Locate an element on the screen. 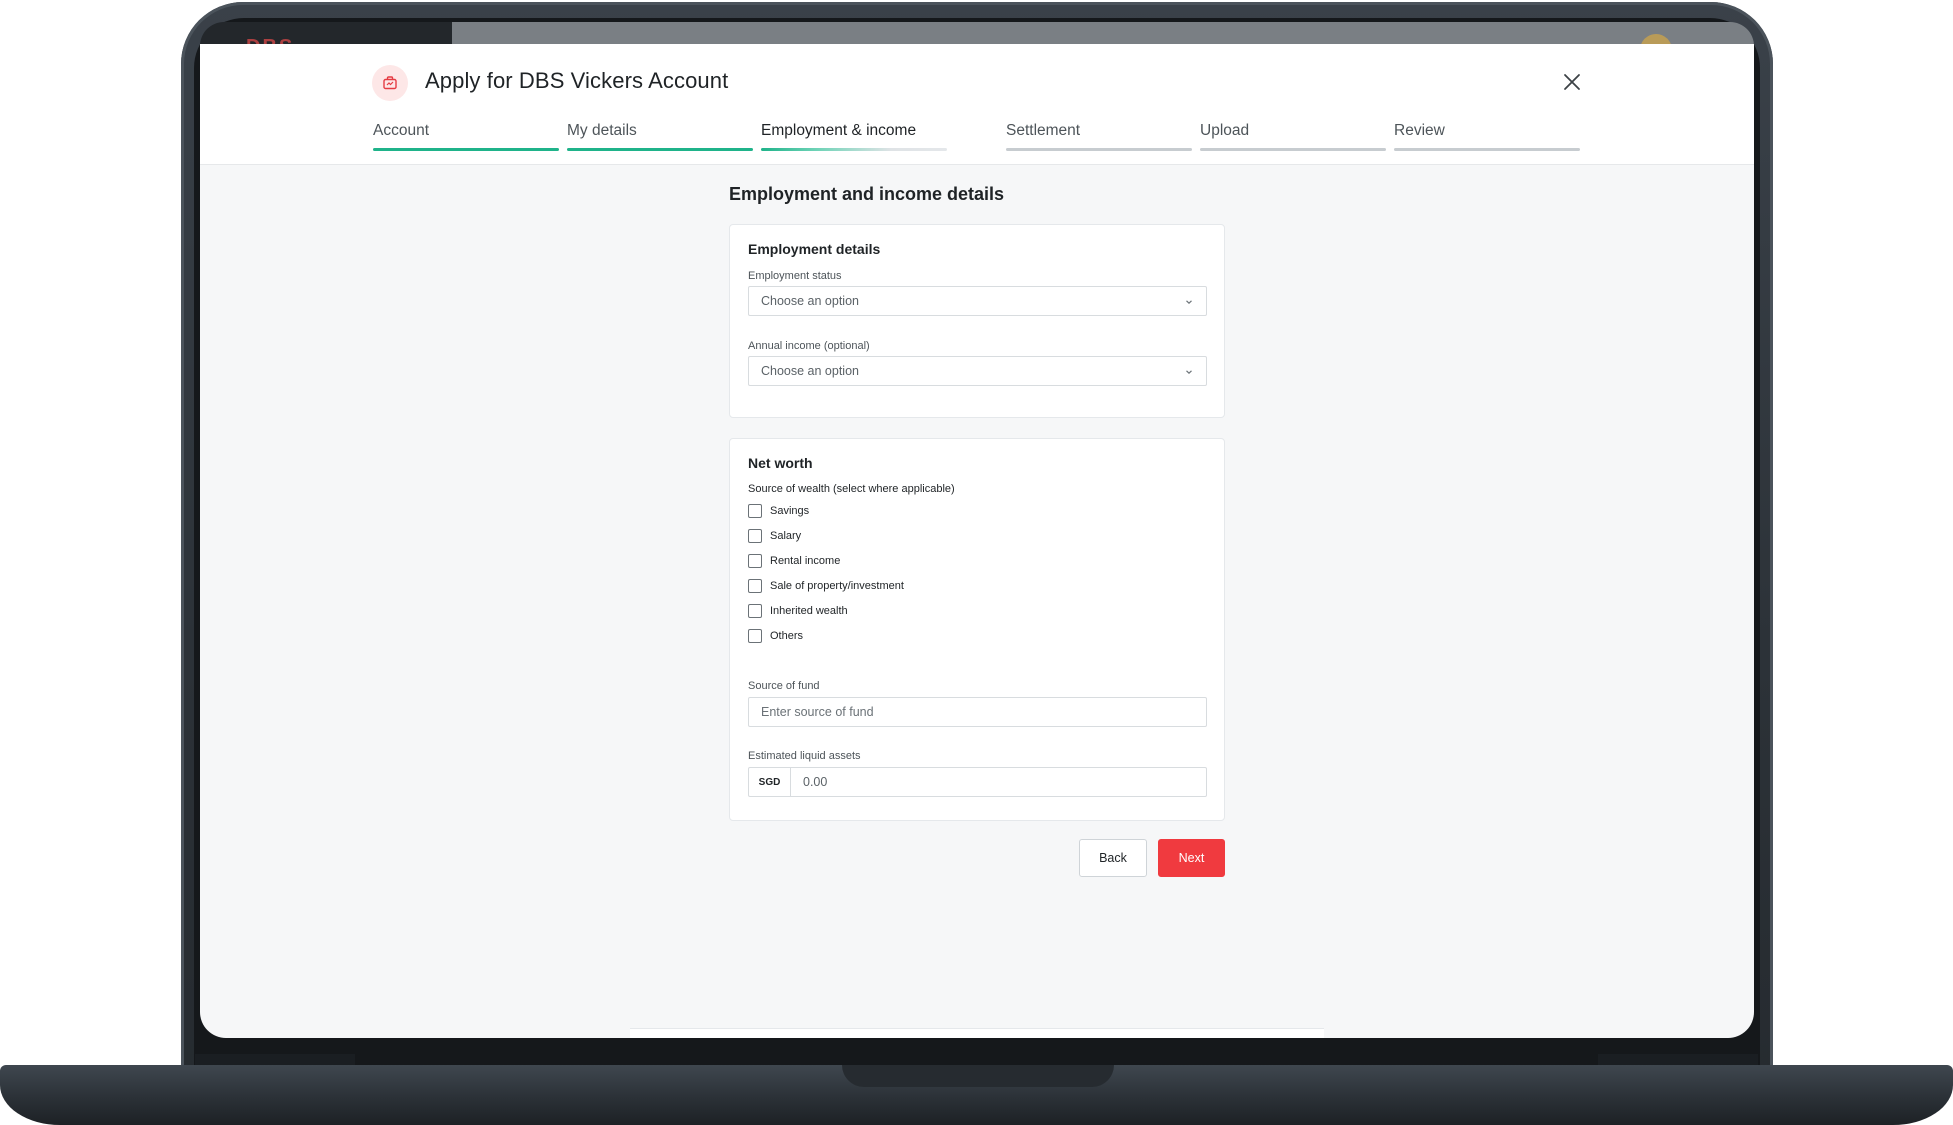 Image resolution: width=1953 pixels, height=1125 pixels. source-of-fund-input: Enter source of fund is located at coordinates (977, 712).